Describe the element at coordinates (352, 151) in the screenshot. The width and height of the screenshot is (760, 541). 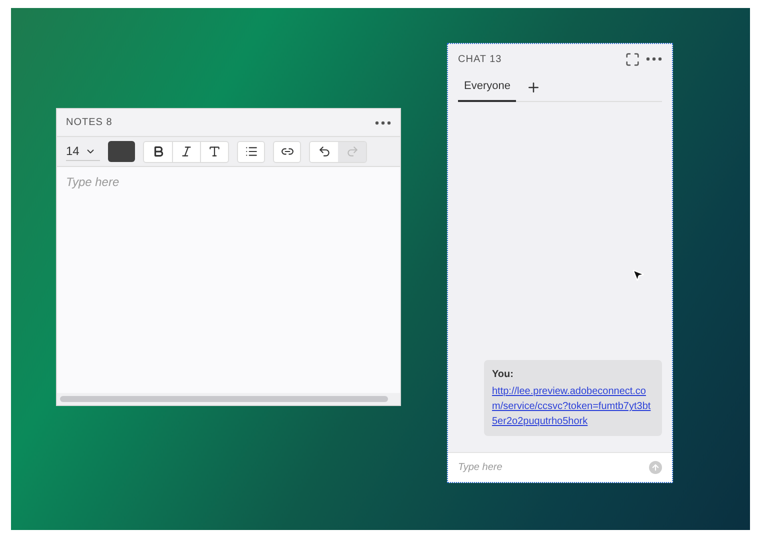
I see `redo-icon` at that location.